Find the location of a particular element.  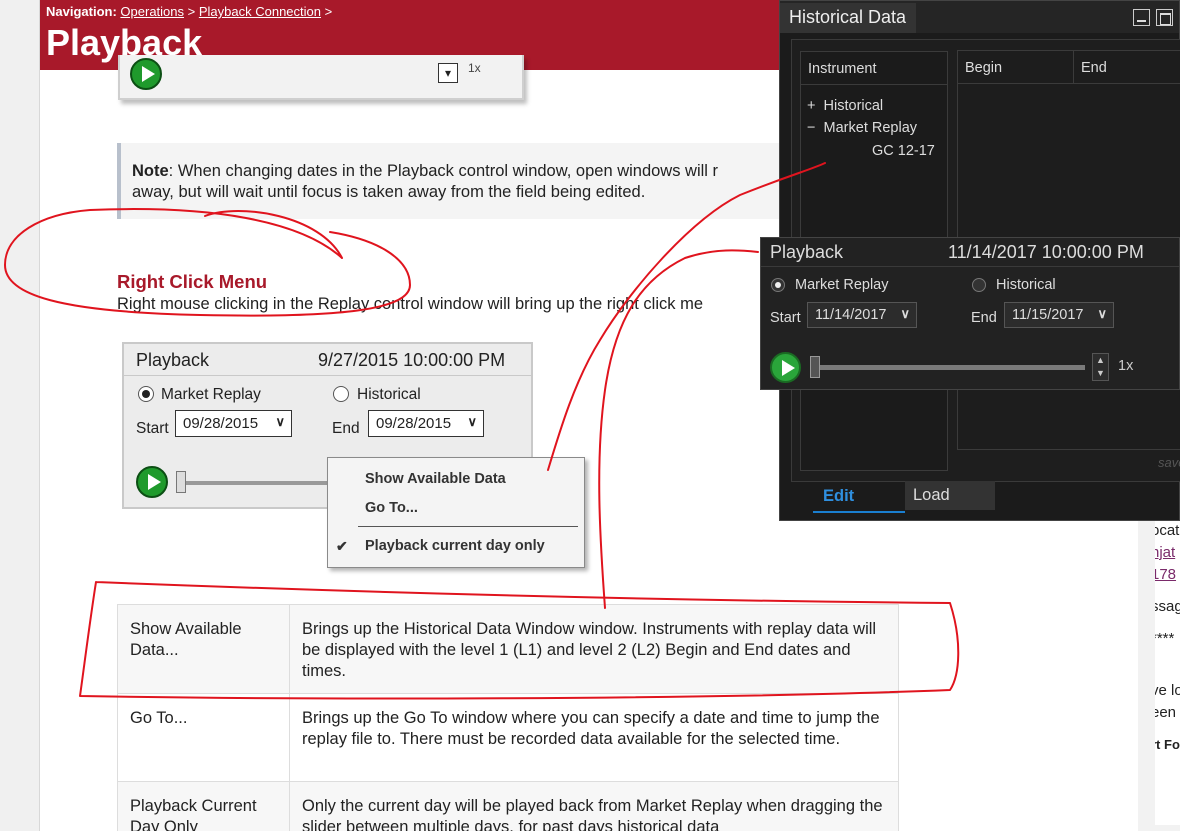

end-date-value: 11/15/2017 is located at coordinates (1048, 315).